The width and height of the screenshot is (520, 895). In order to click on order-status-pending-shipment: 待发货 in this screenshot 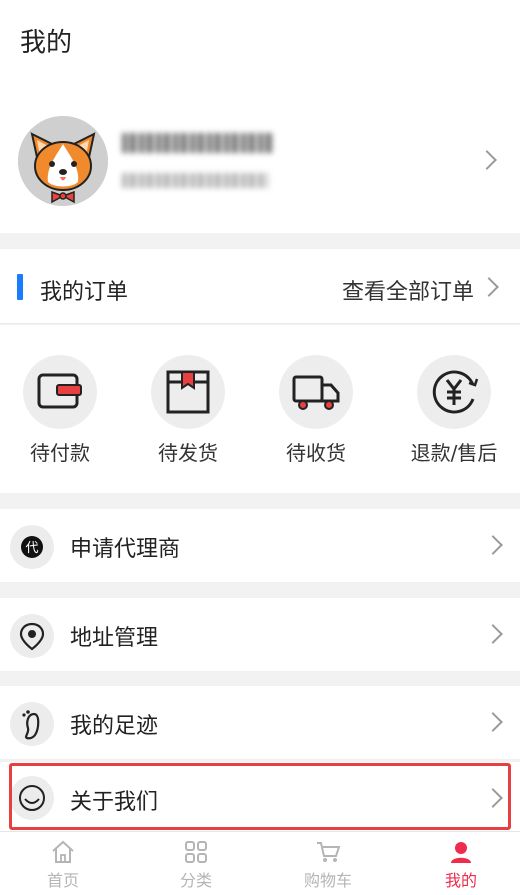, I will do `click(188, 410)`.